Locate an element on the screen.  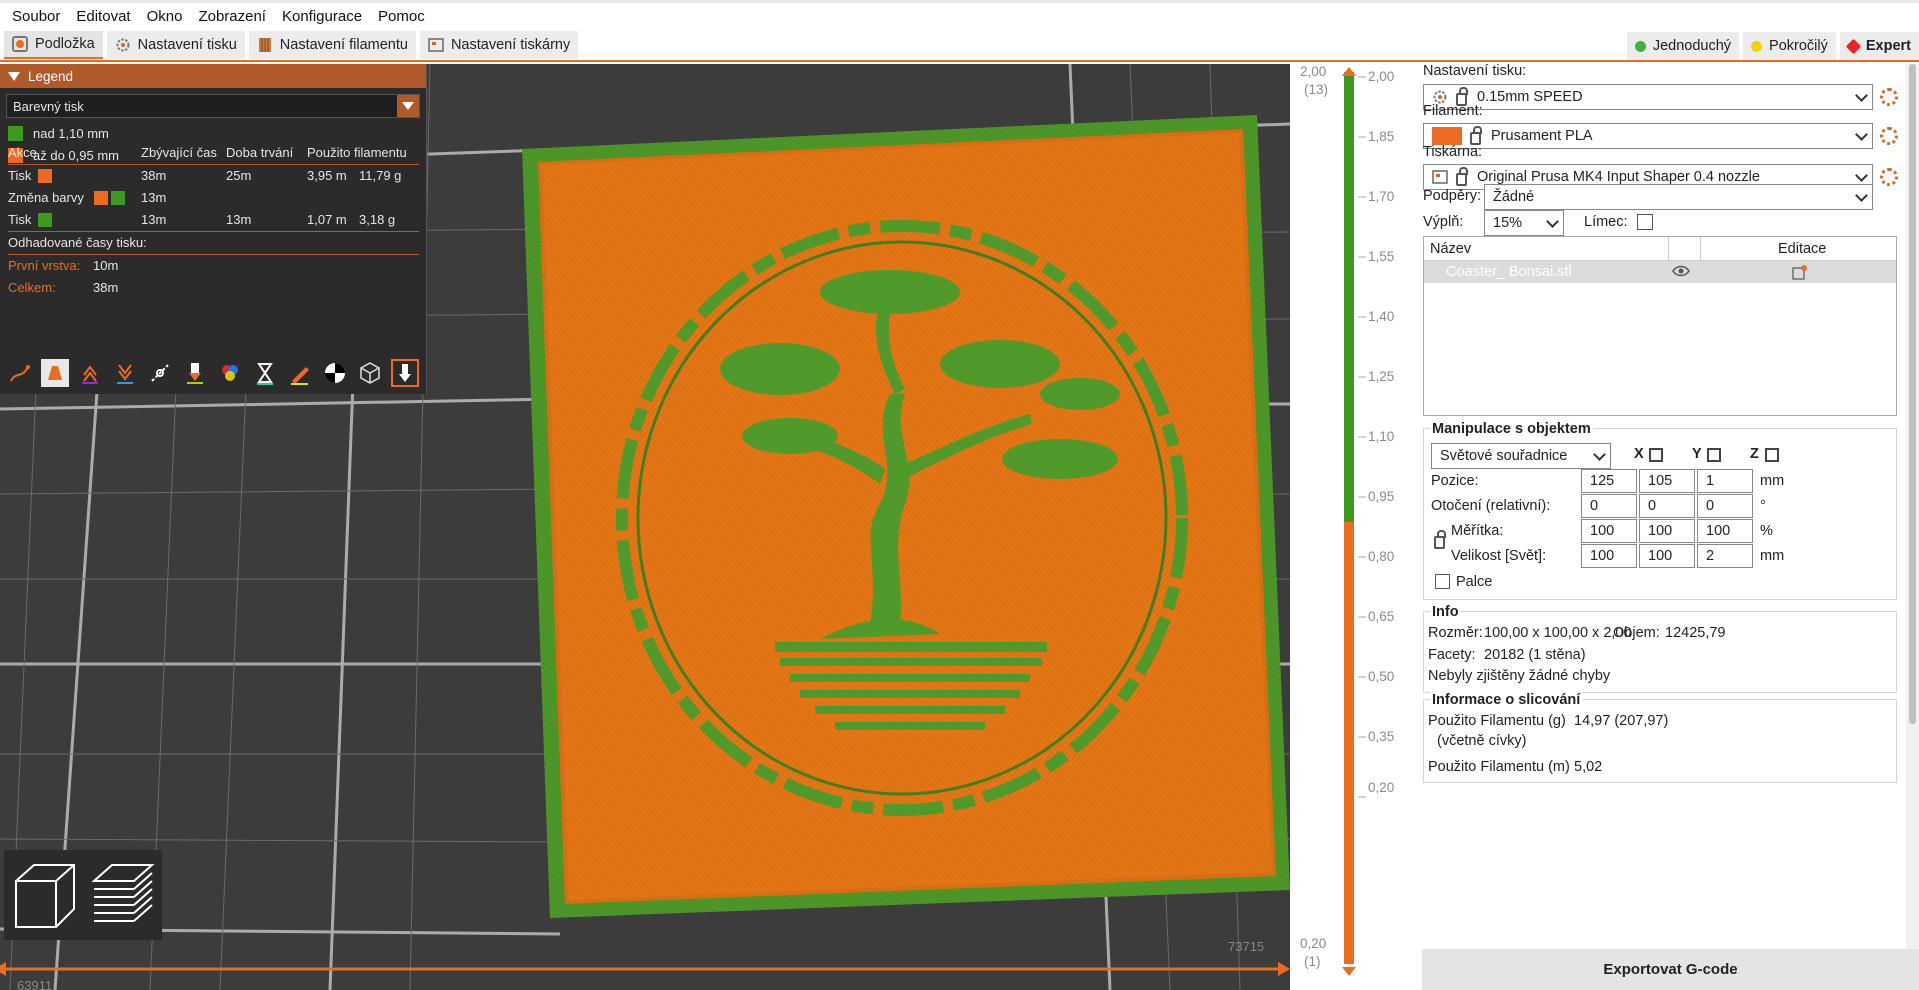
edit-filament-gear-icon is located at coordinates (1889, 136).